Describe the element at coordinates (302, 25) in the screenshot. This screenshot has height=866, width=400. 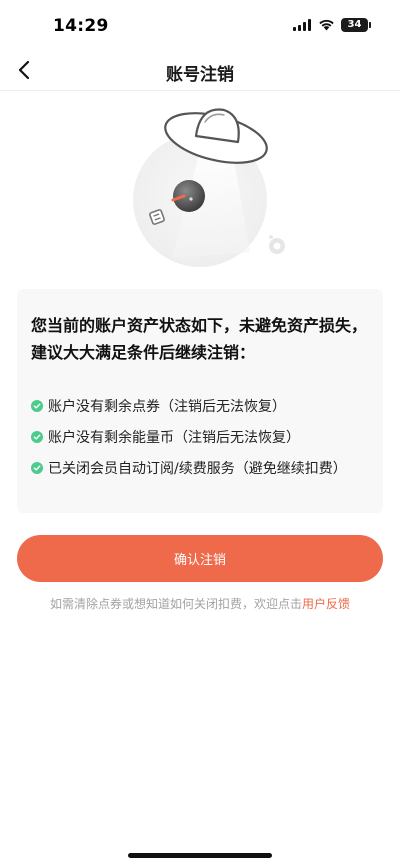
I see `signal-icon` at that location.